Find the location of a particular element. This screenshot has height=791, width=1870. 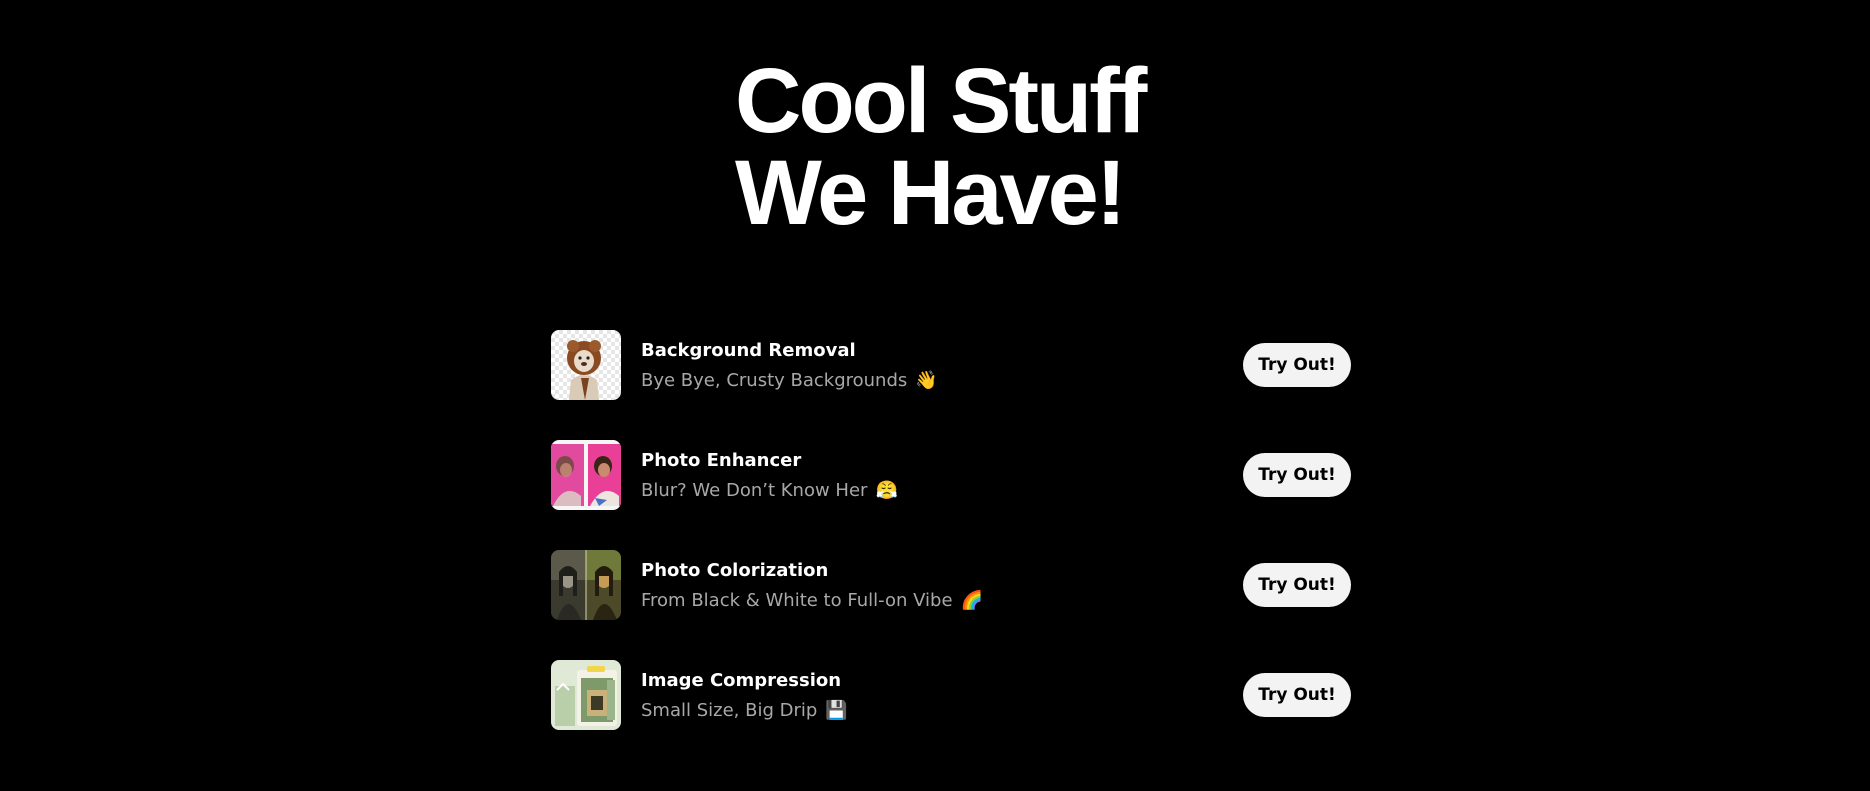

tool-subtitle-text: Bye Bye, Crusty Backgrounds is located at coordinates (774, 380).